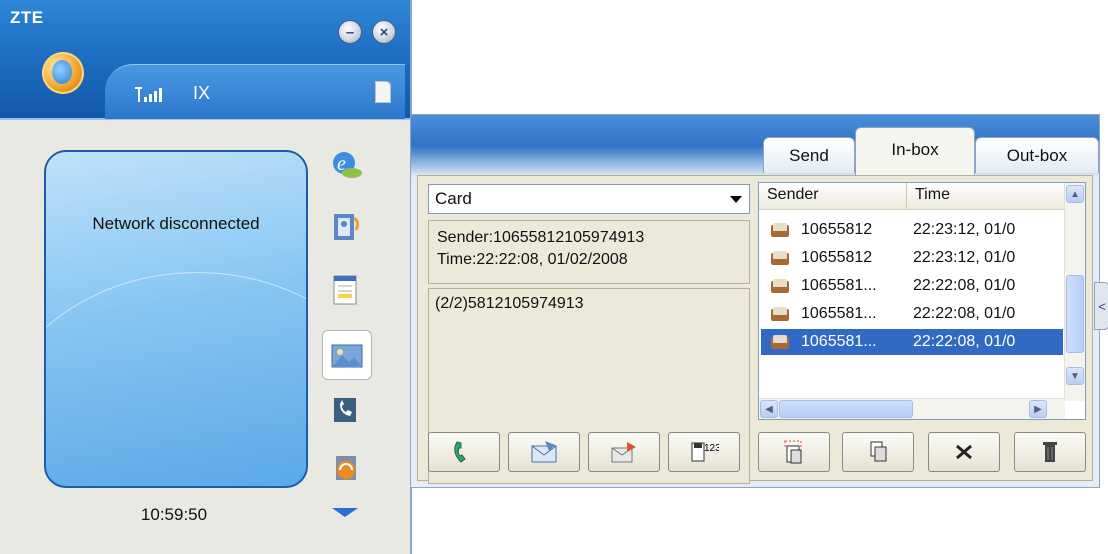 The width and height of the screenshot is (1108, 554). I want to click on svg-text: 123, so click(711, 448).